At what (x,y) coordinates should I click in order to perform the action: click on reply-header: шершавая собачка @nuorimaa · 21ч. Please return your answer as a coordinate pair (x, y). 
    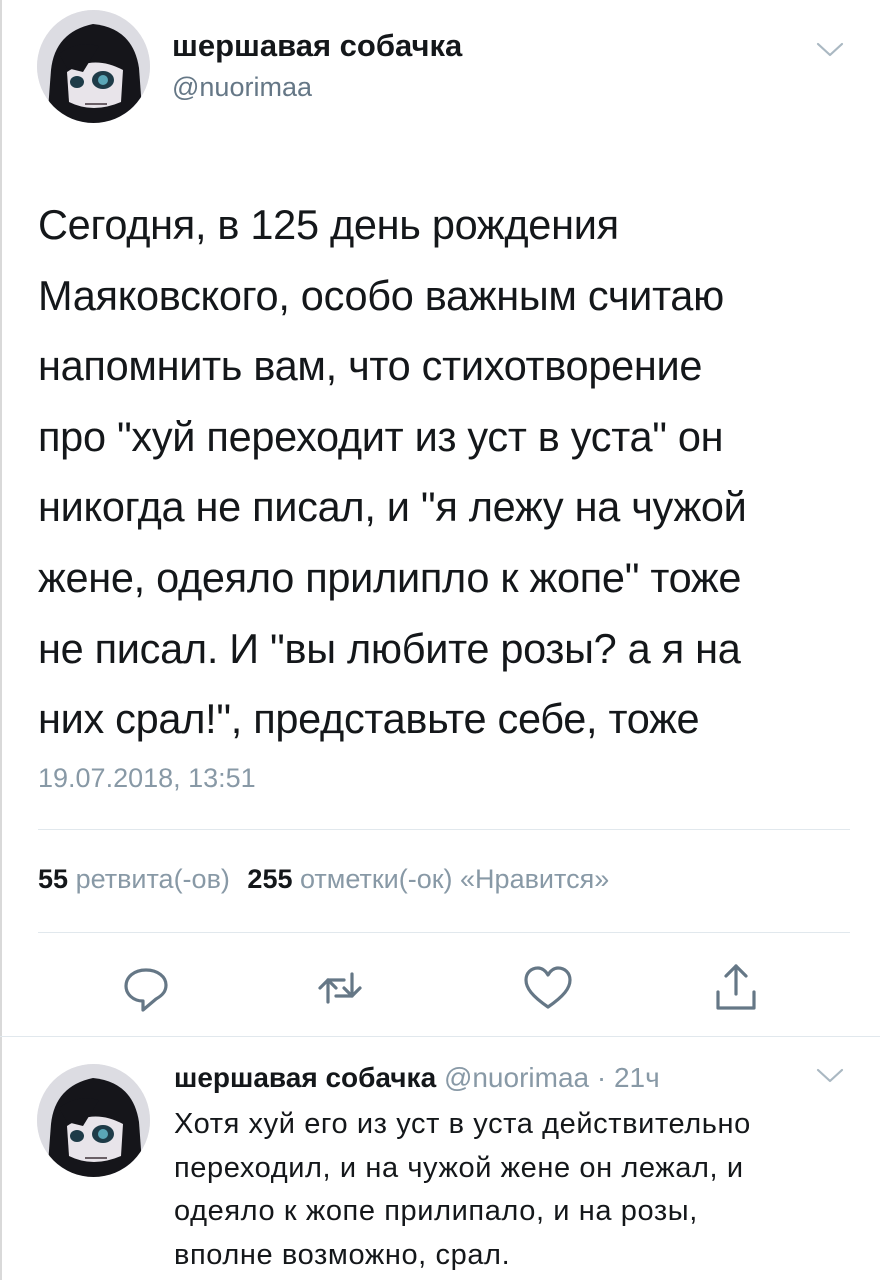
    Looking at the image, I should click on (417, 1078).